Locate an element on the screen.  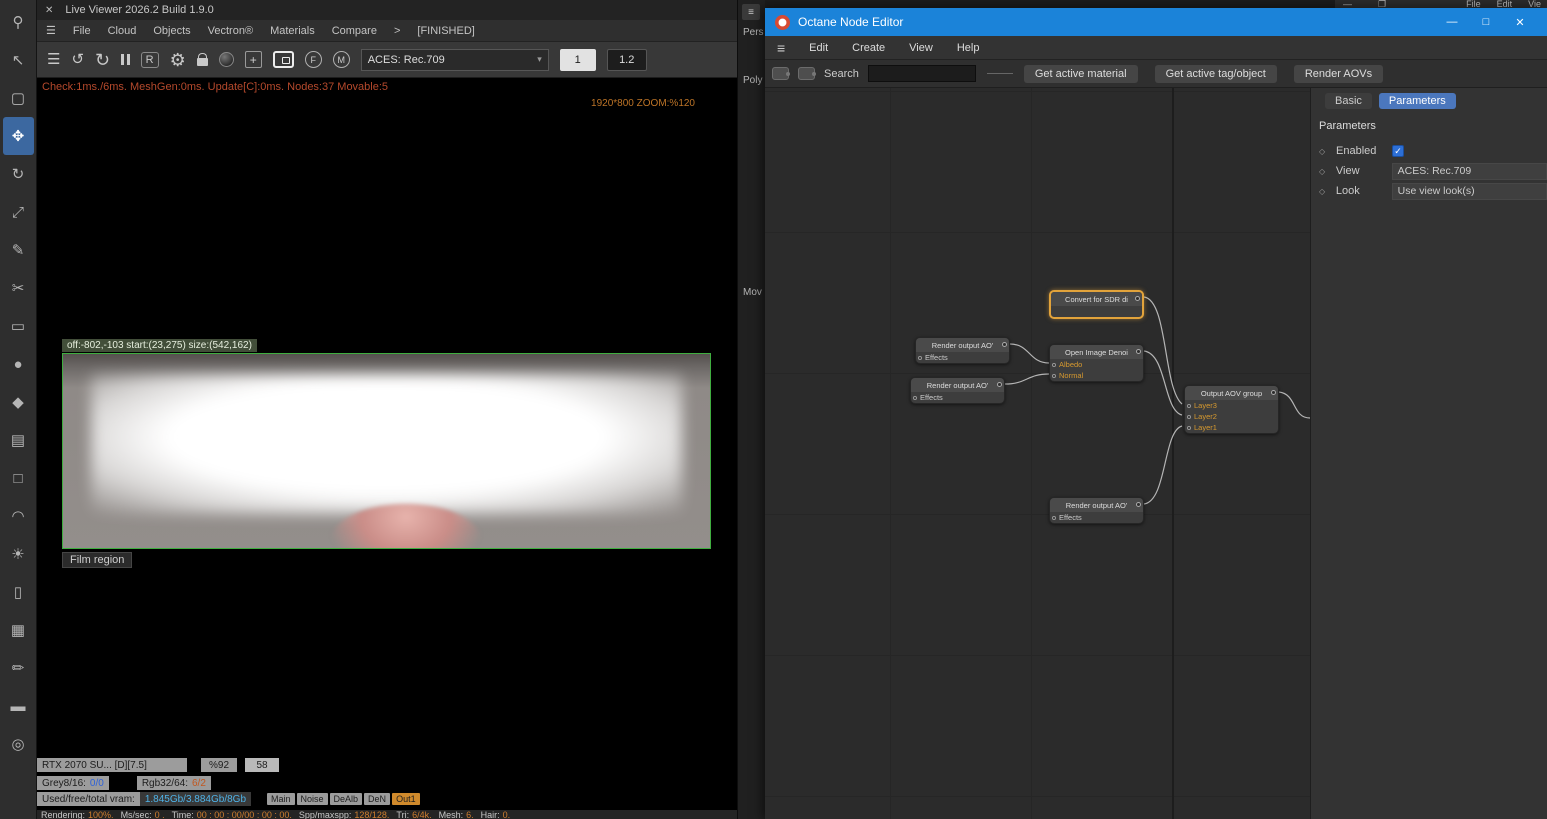
viewport-label-mov: Mov is located at coordinates (752, 292).